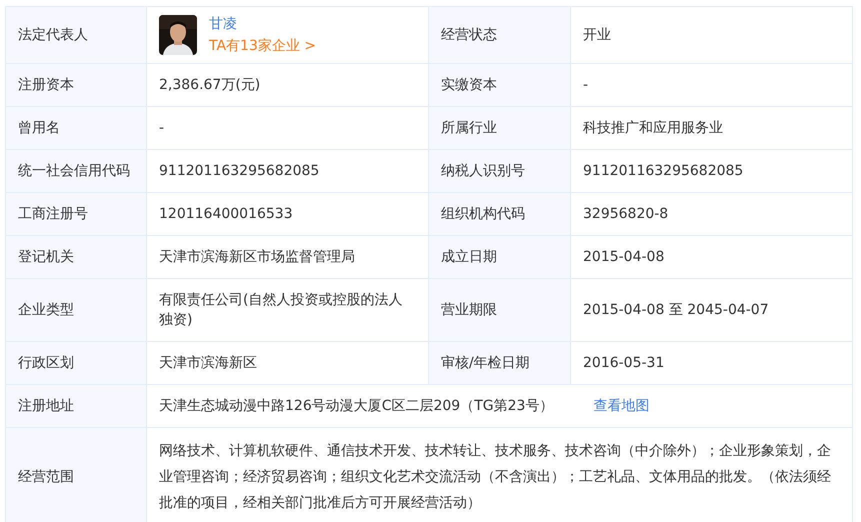 The width and height of the screenshot is (861, 522). I want to click on value-cell: 2,386.67万(元), so click(287, 85).